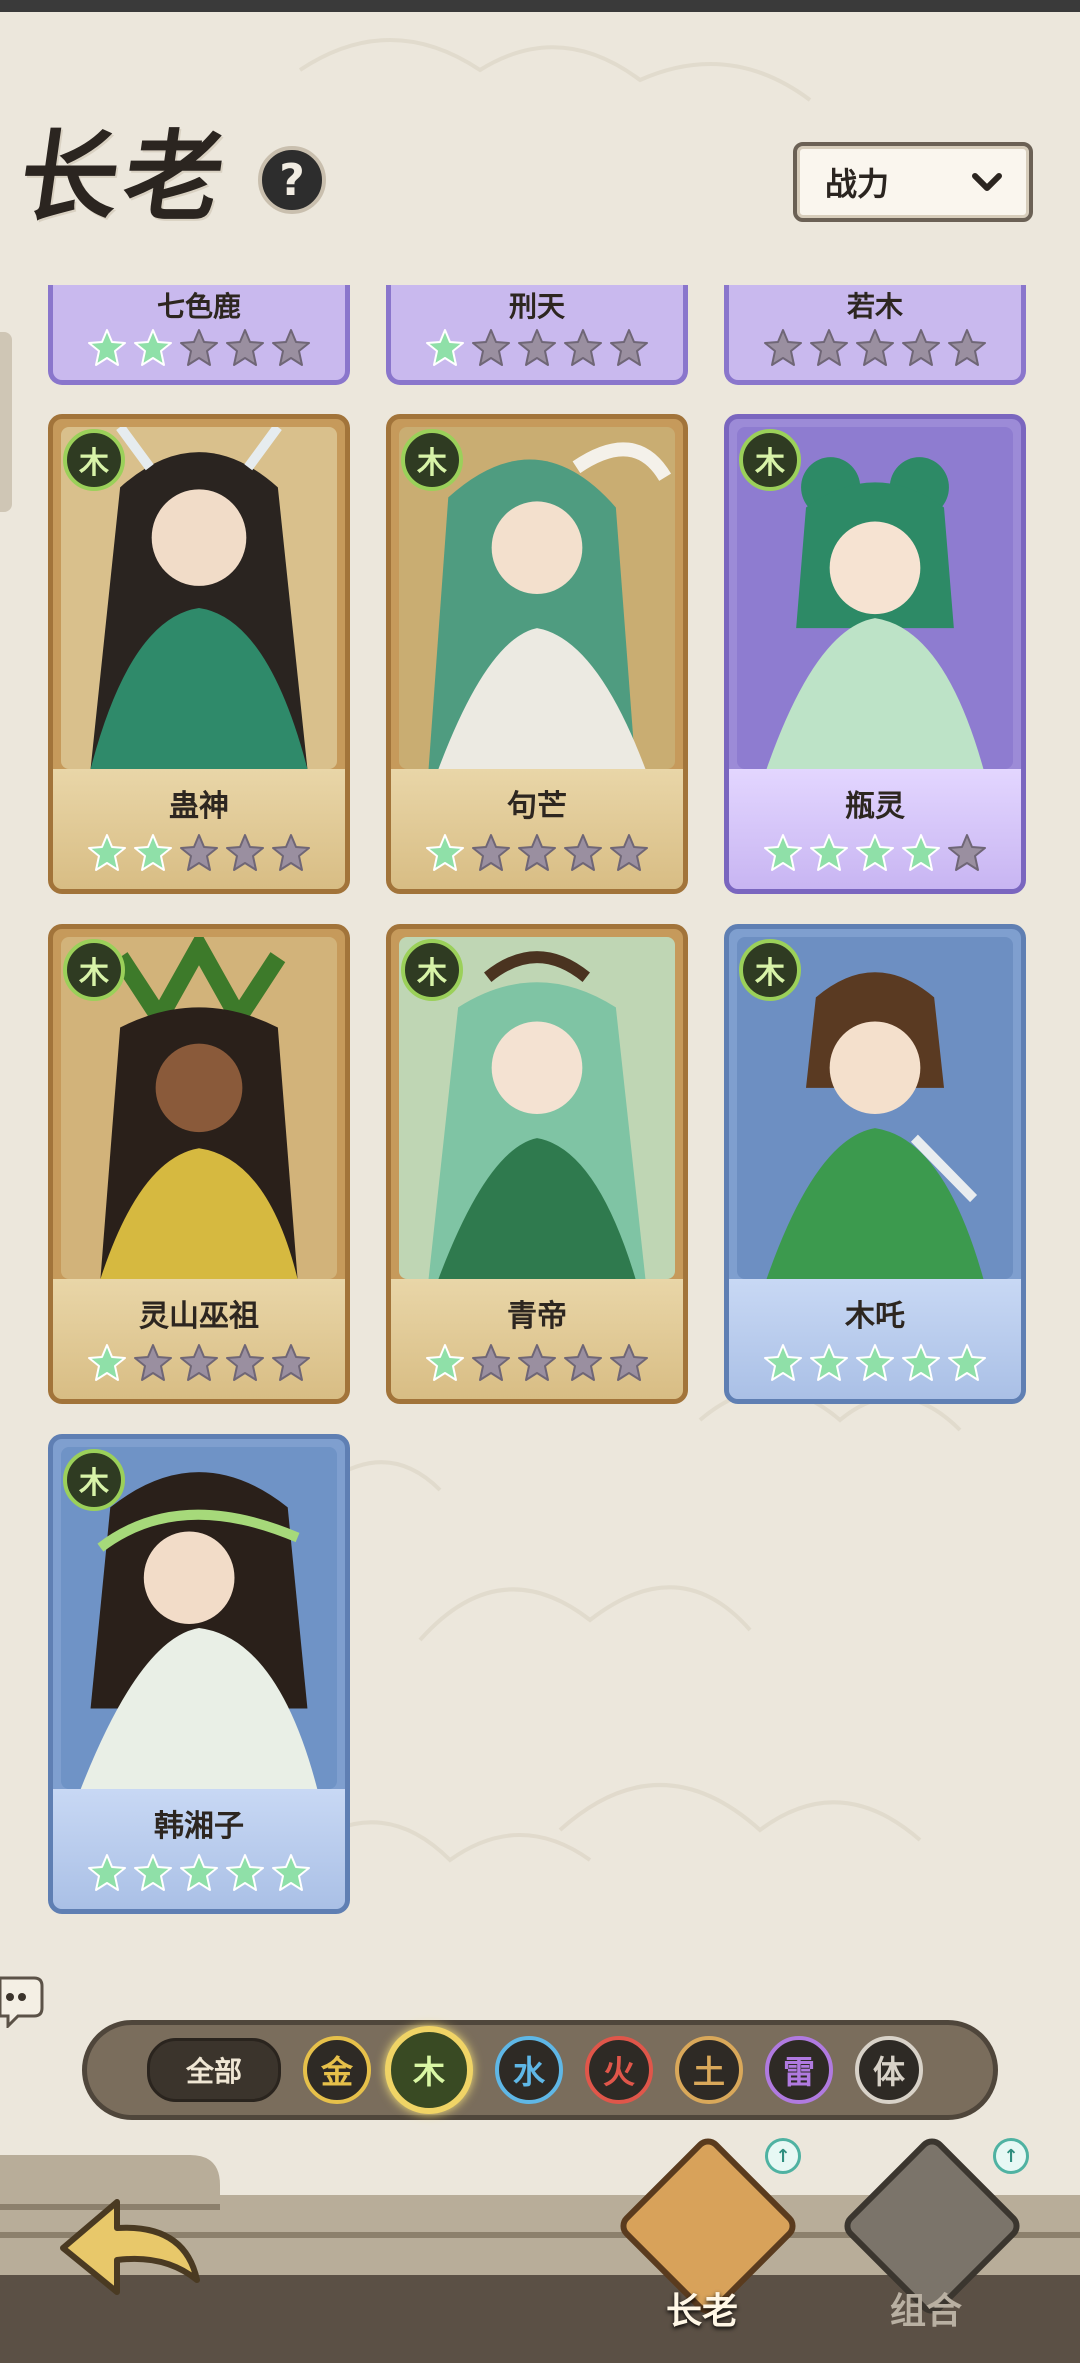 This screenshot has height=2363, width=1080. What do you see at coordinates (799, 2070) in the screenshot?
I see `filter-thunder-button: 雷` at bounding box center [799, 2070].